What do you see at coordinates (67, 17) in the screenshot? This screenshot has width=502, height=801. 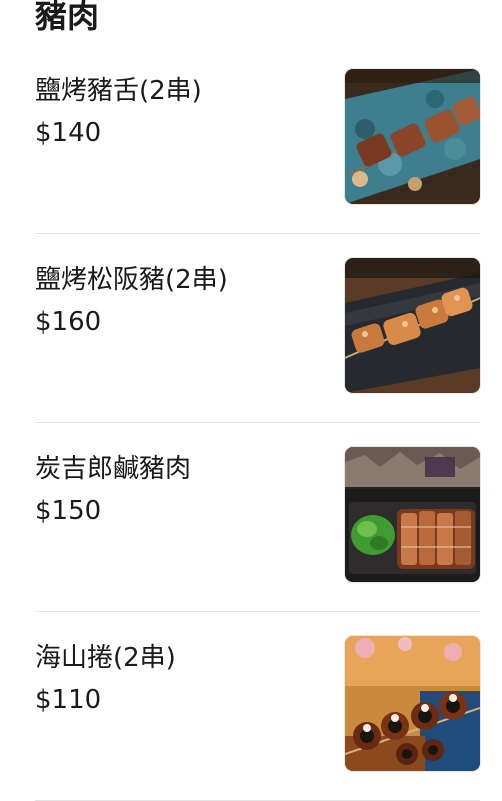 I see `section-title: 豬肉` at bounding box center [67, 17].